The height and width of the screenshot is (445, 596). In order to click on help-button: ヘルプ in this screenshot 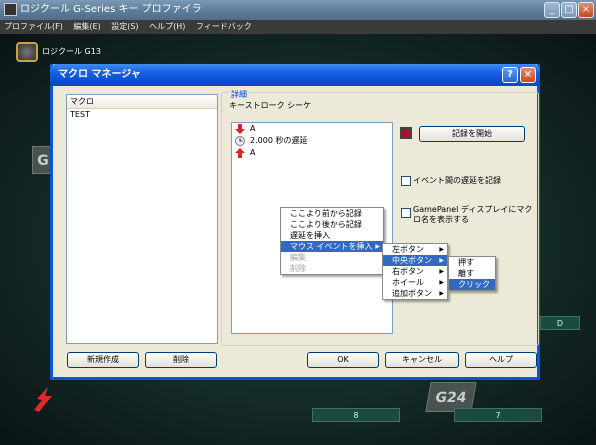, I will do `click(501, 360)`.